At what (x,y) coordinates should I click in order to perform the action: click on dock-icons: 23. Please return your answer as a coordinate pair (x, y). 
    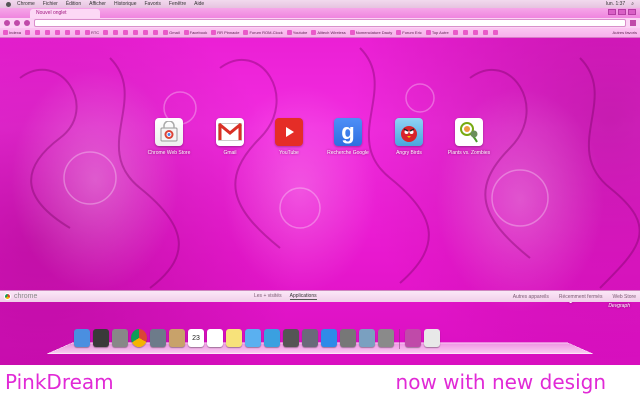
    Looking at the image, I should click on (257, 339).